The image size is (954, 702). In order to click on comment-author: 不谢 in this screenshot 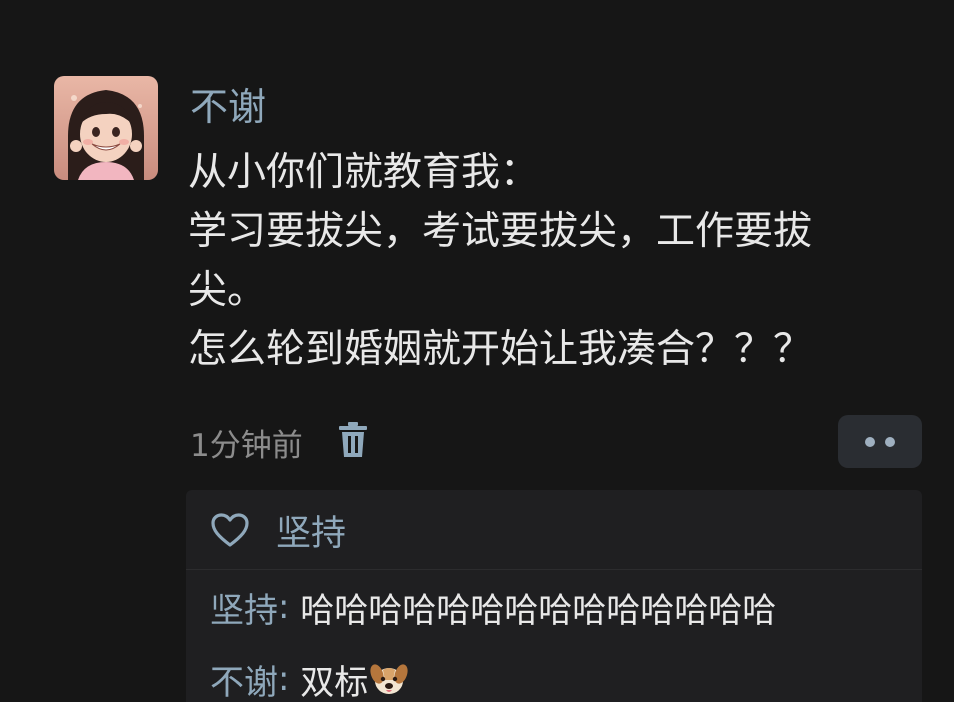, I will do `click(244, 678)`.